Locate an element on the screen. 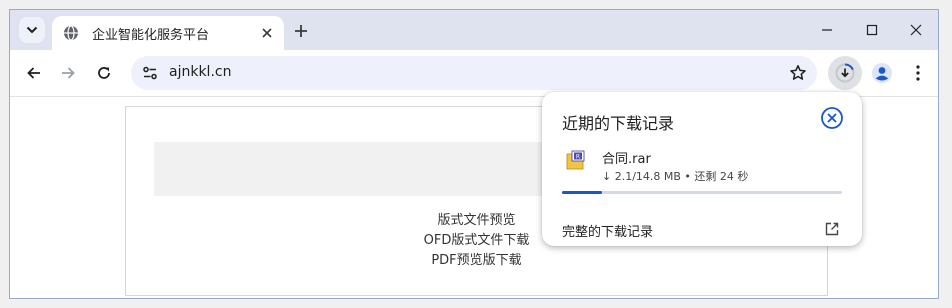 Image resolution: width=952 pixels, height=308 pixels. forward-button is located at coordinates (68, 73).